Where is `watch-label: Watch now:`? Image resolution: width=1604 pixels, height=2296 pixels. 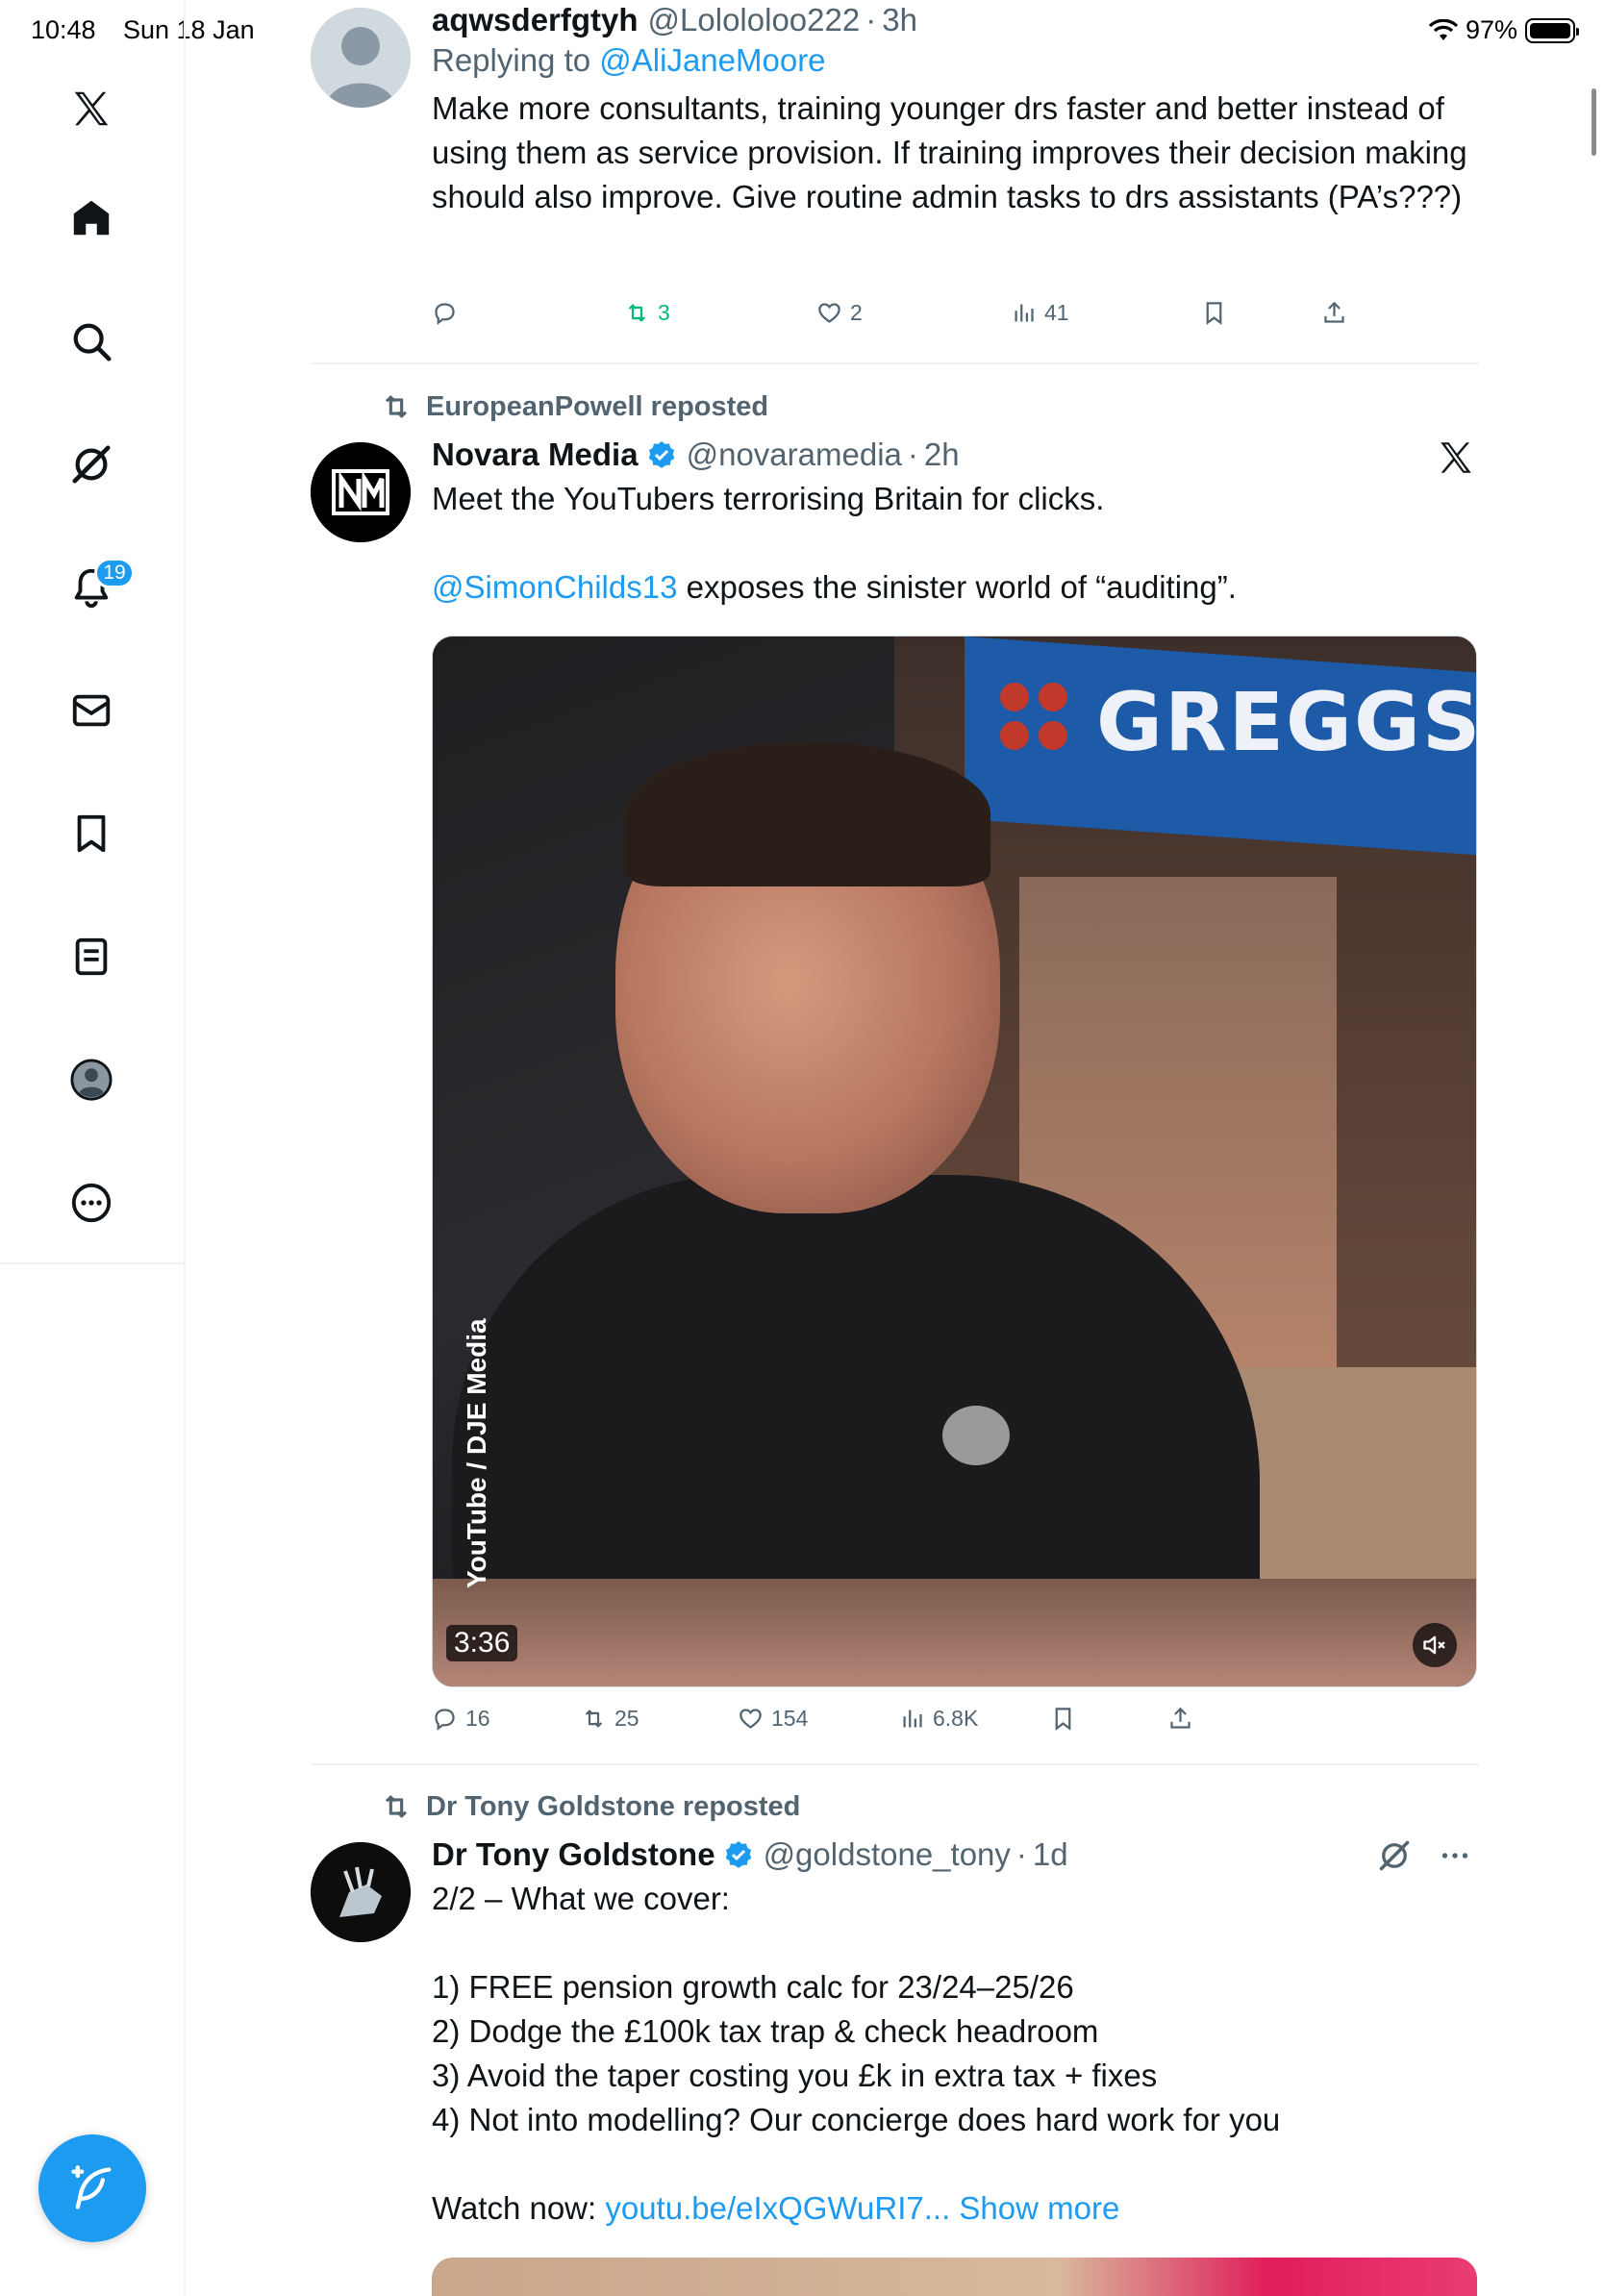
watch-label: Watch now: is located at coordinates (519, 2208).